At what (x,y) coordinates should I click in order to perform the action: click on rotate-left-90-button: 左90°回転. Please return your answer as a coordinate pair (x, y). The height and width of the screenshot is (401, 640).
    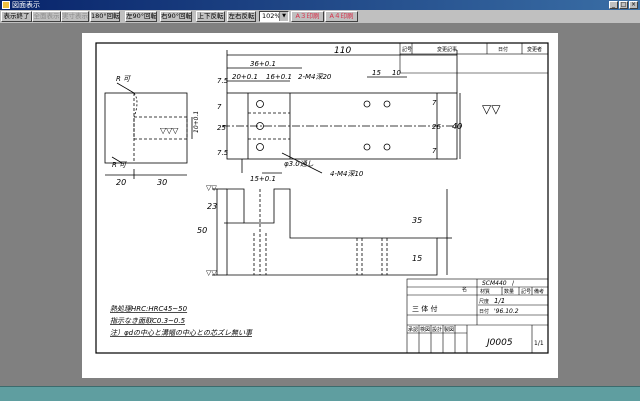
    Looking at the image, I should click on (141, 16).